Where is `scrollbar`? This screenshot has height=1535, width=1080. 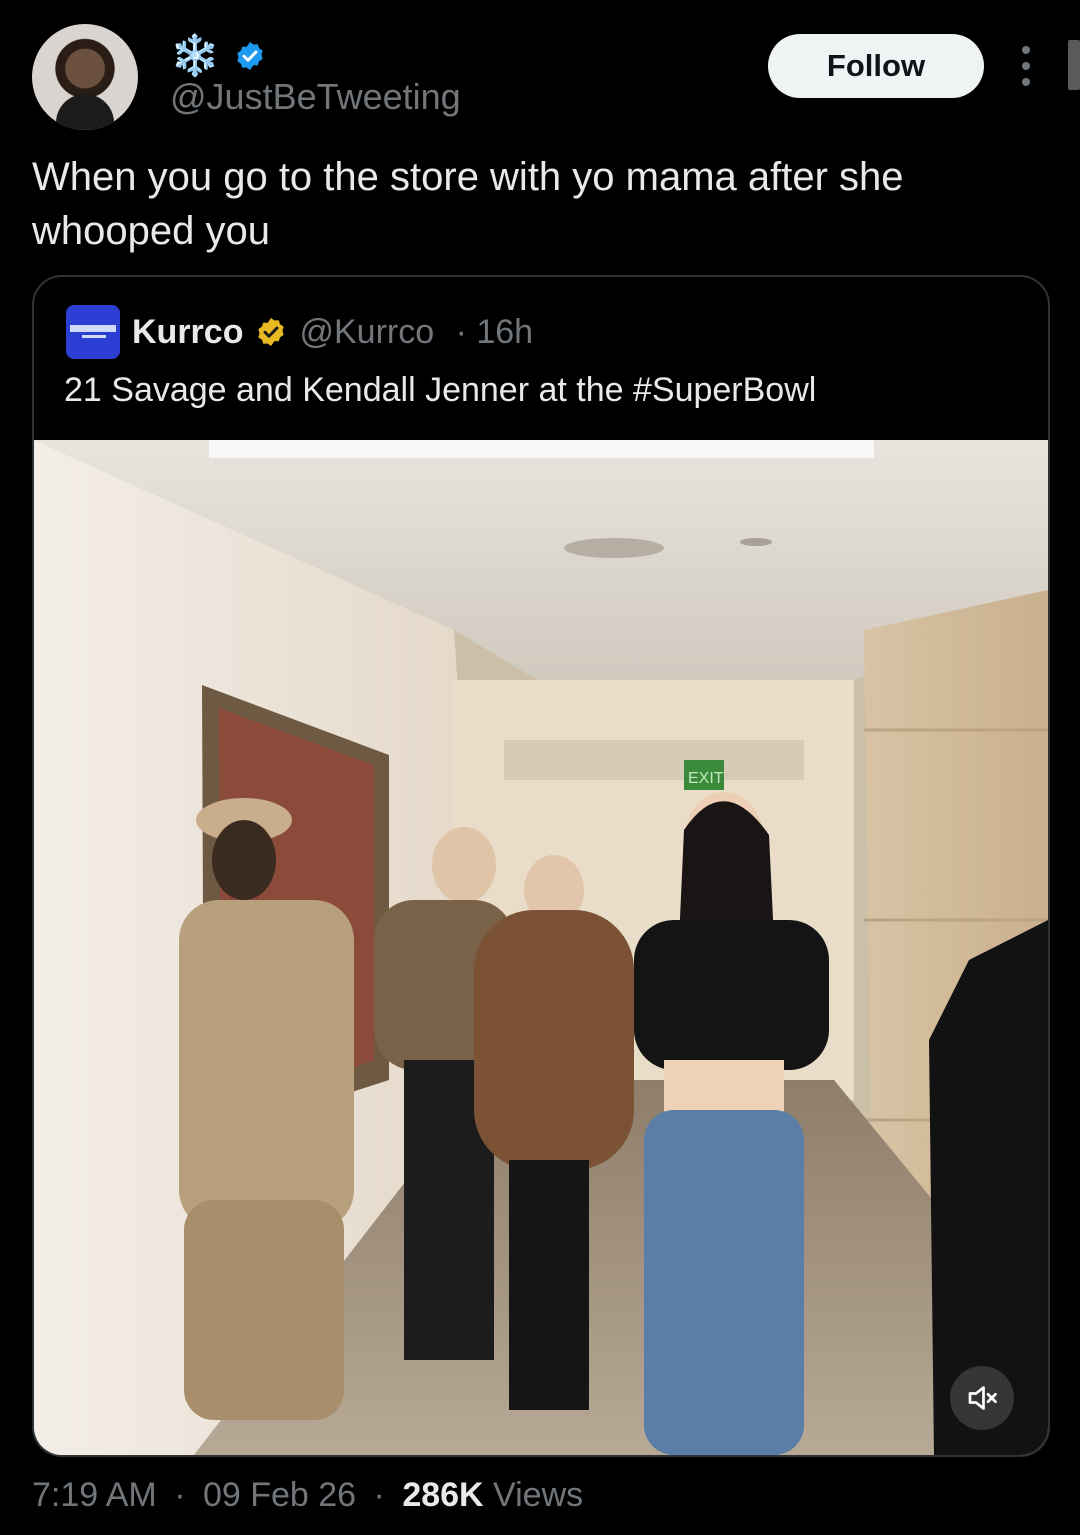 scrollbar is located at coordinates (1074, 65).